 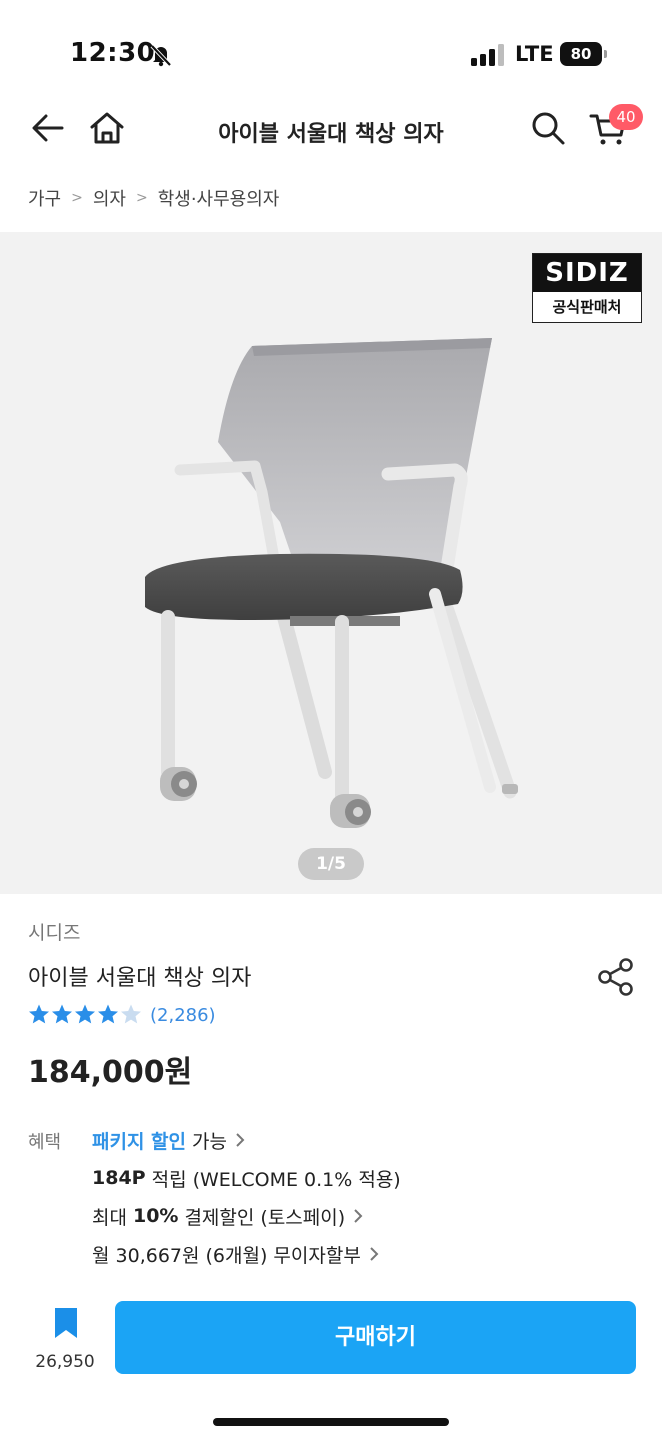 I want to click on official-seller-badge: SIDIZ 공식판매처, so click(x=587, y=288).